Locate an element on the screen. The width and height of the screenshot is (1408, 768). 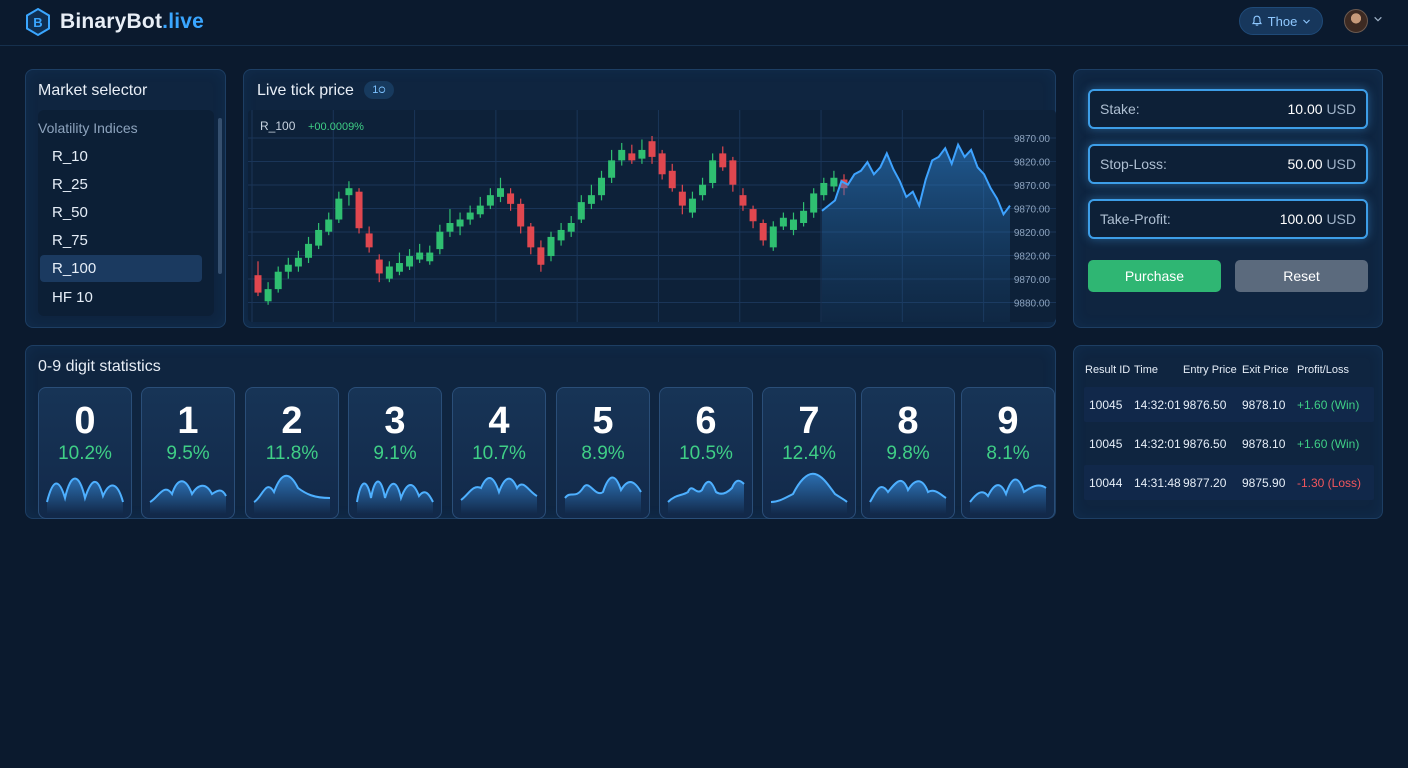
logo-letter: B is located at coordinates (37, 22).